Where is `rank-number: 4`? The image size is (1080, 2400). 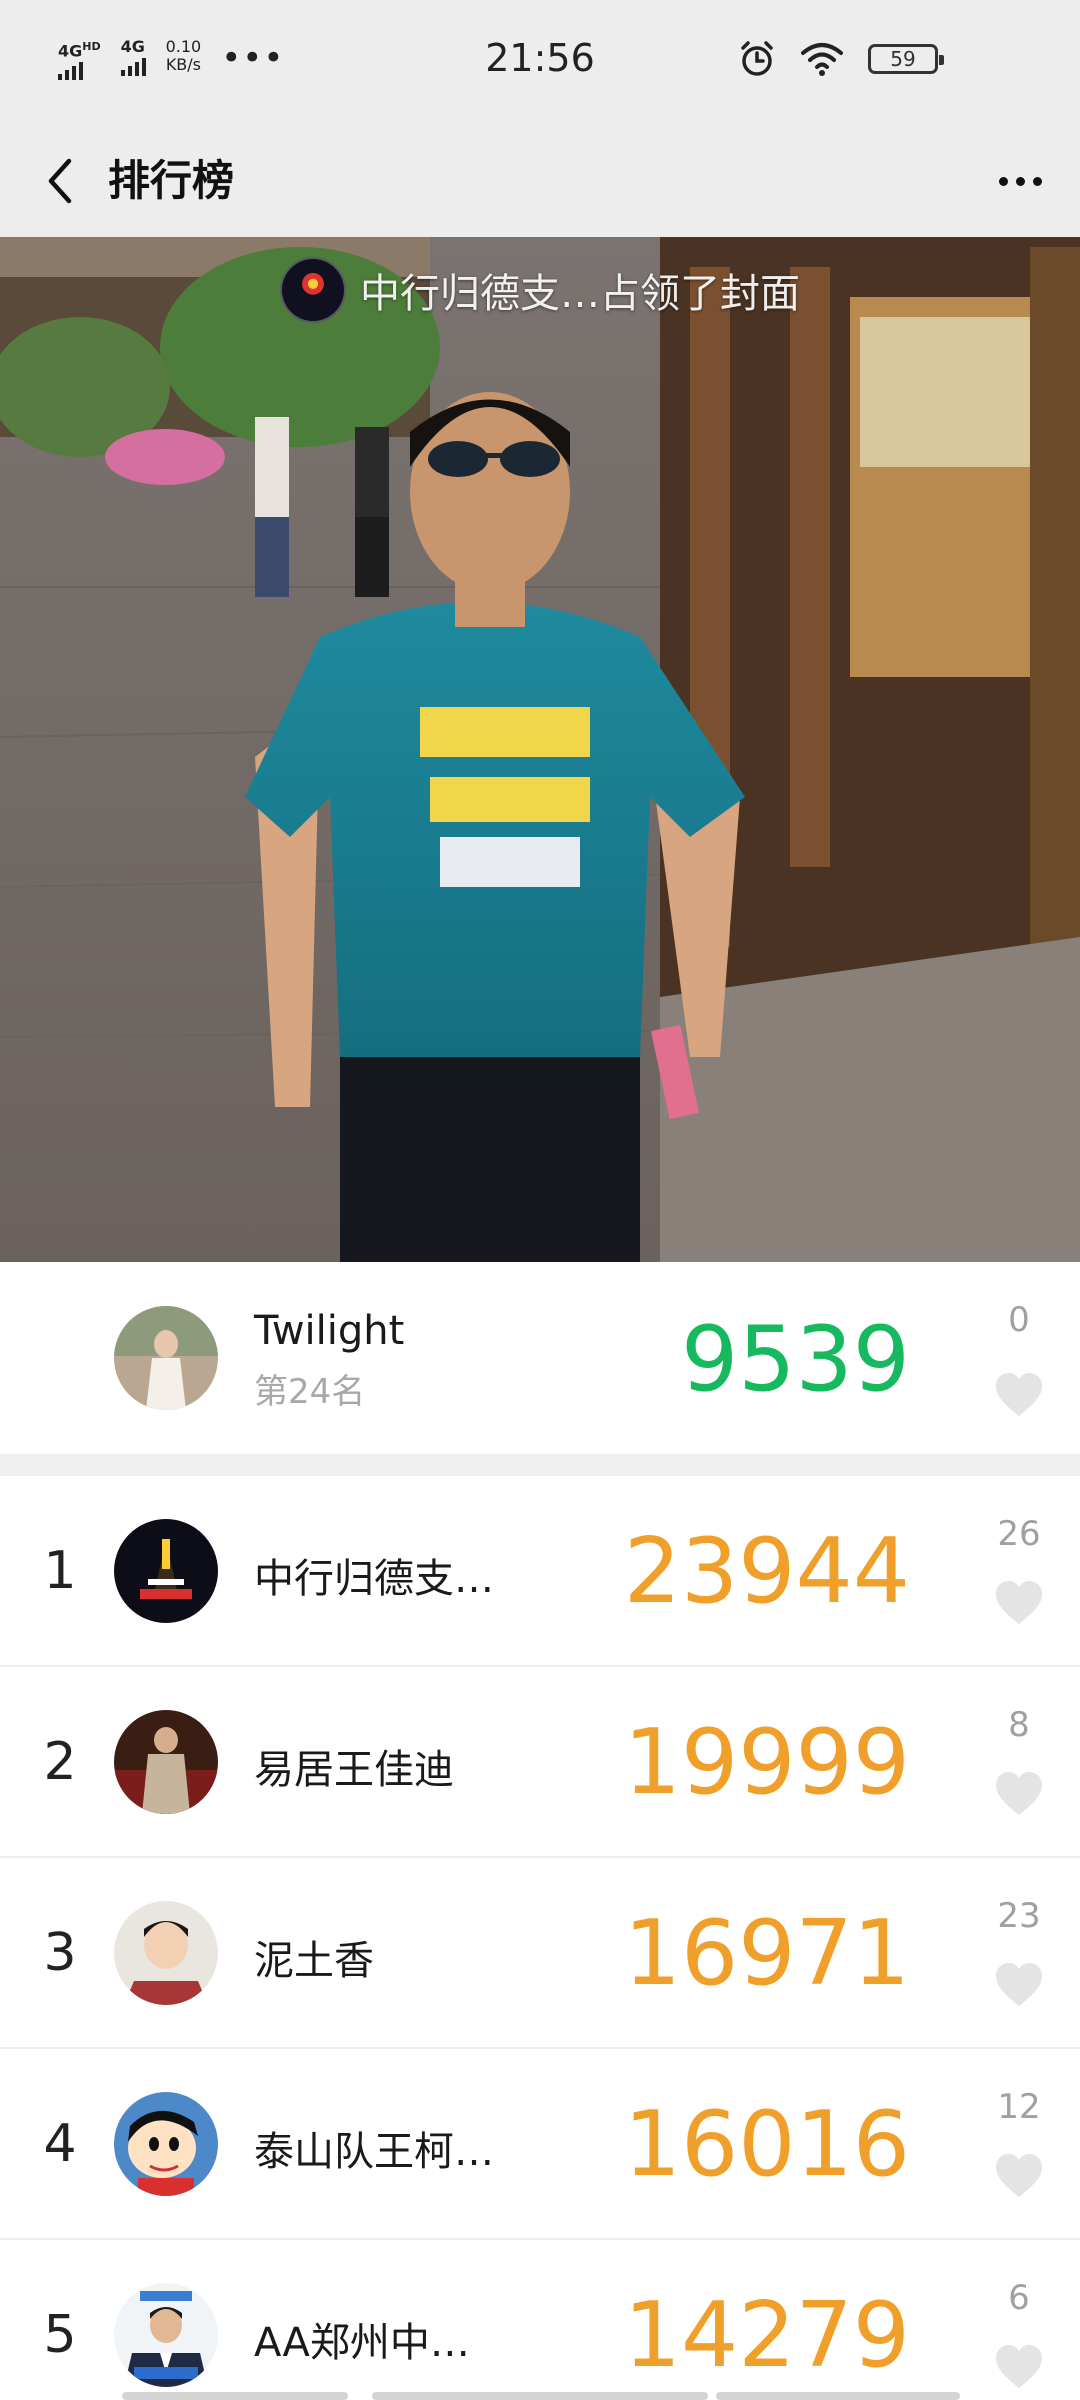 rank-number: 4 is located at coordinates (60, 2144).